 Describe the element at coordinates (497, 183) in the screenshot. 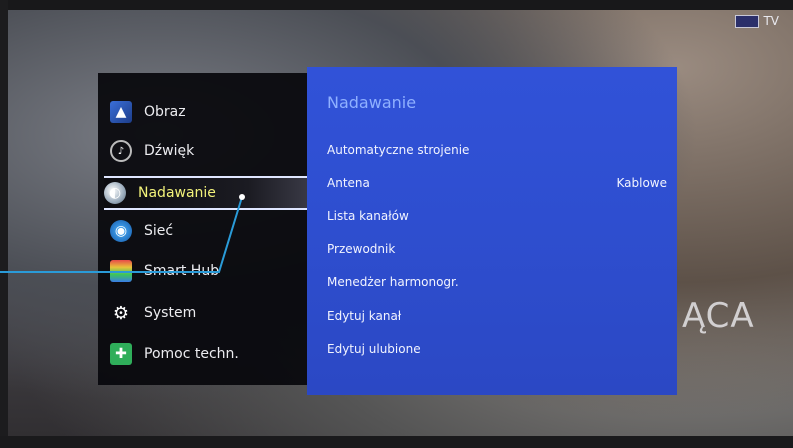

I see `option-antena: Antena Kablowe` at that location.